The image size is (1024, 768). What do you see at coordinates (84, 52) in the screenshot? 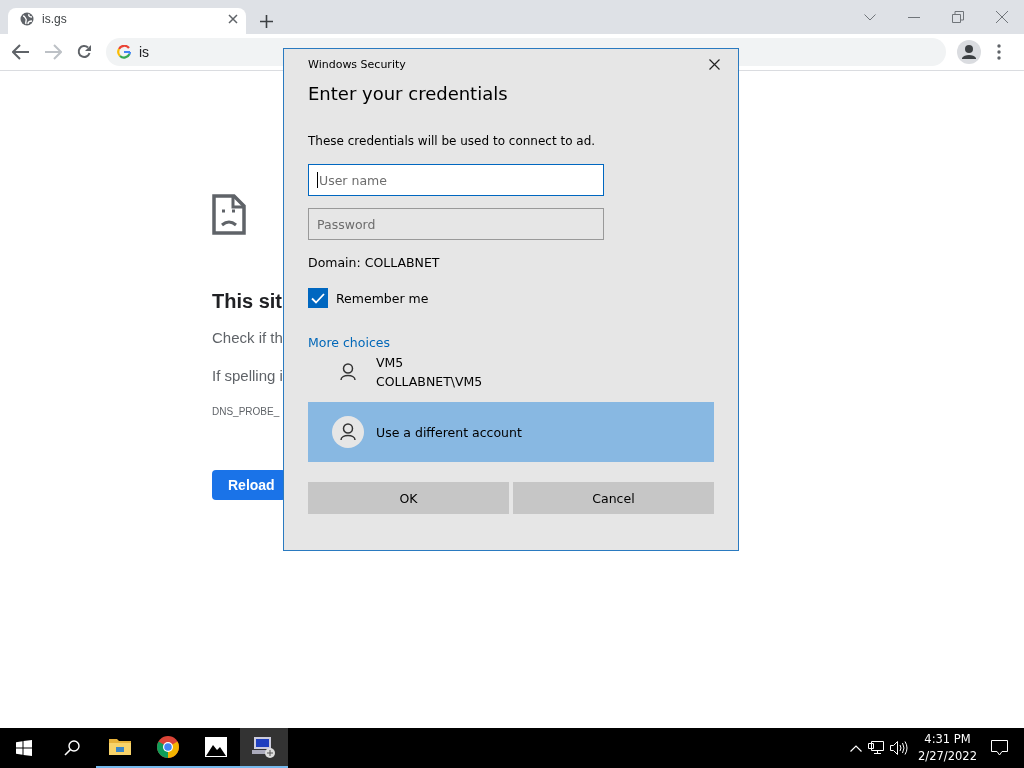
I see `reload-icon` at bounding box center [84, 52].